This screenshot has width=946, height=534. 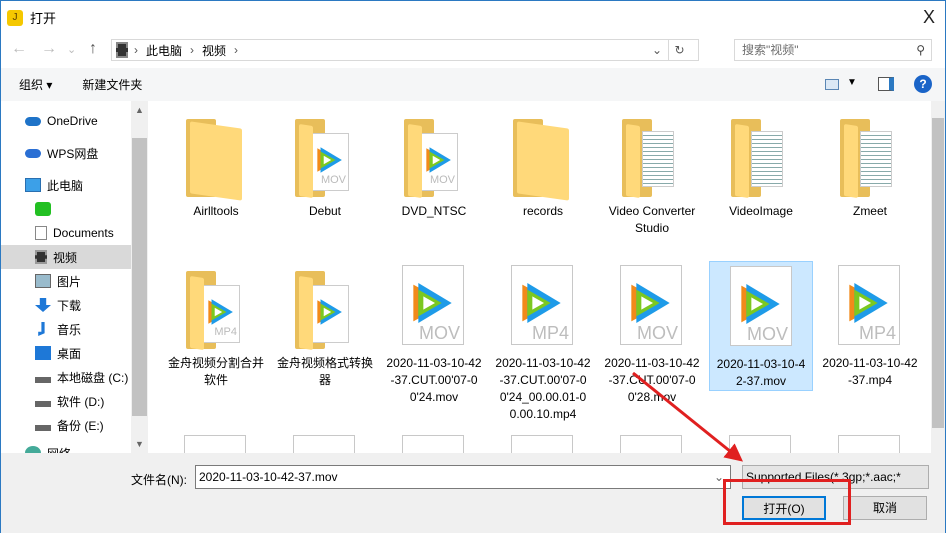 What do you see at coordinates (72, 121) in the screenshot?
I see `sidebar-item-label: OneDrive` at bounding box center [72, 121].